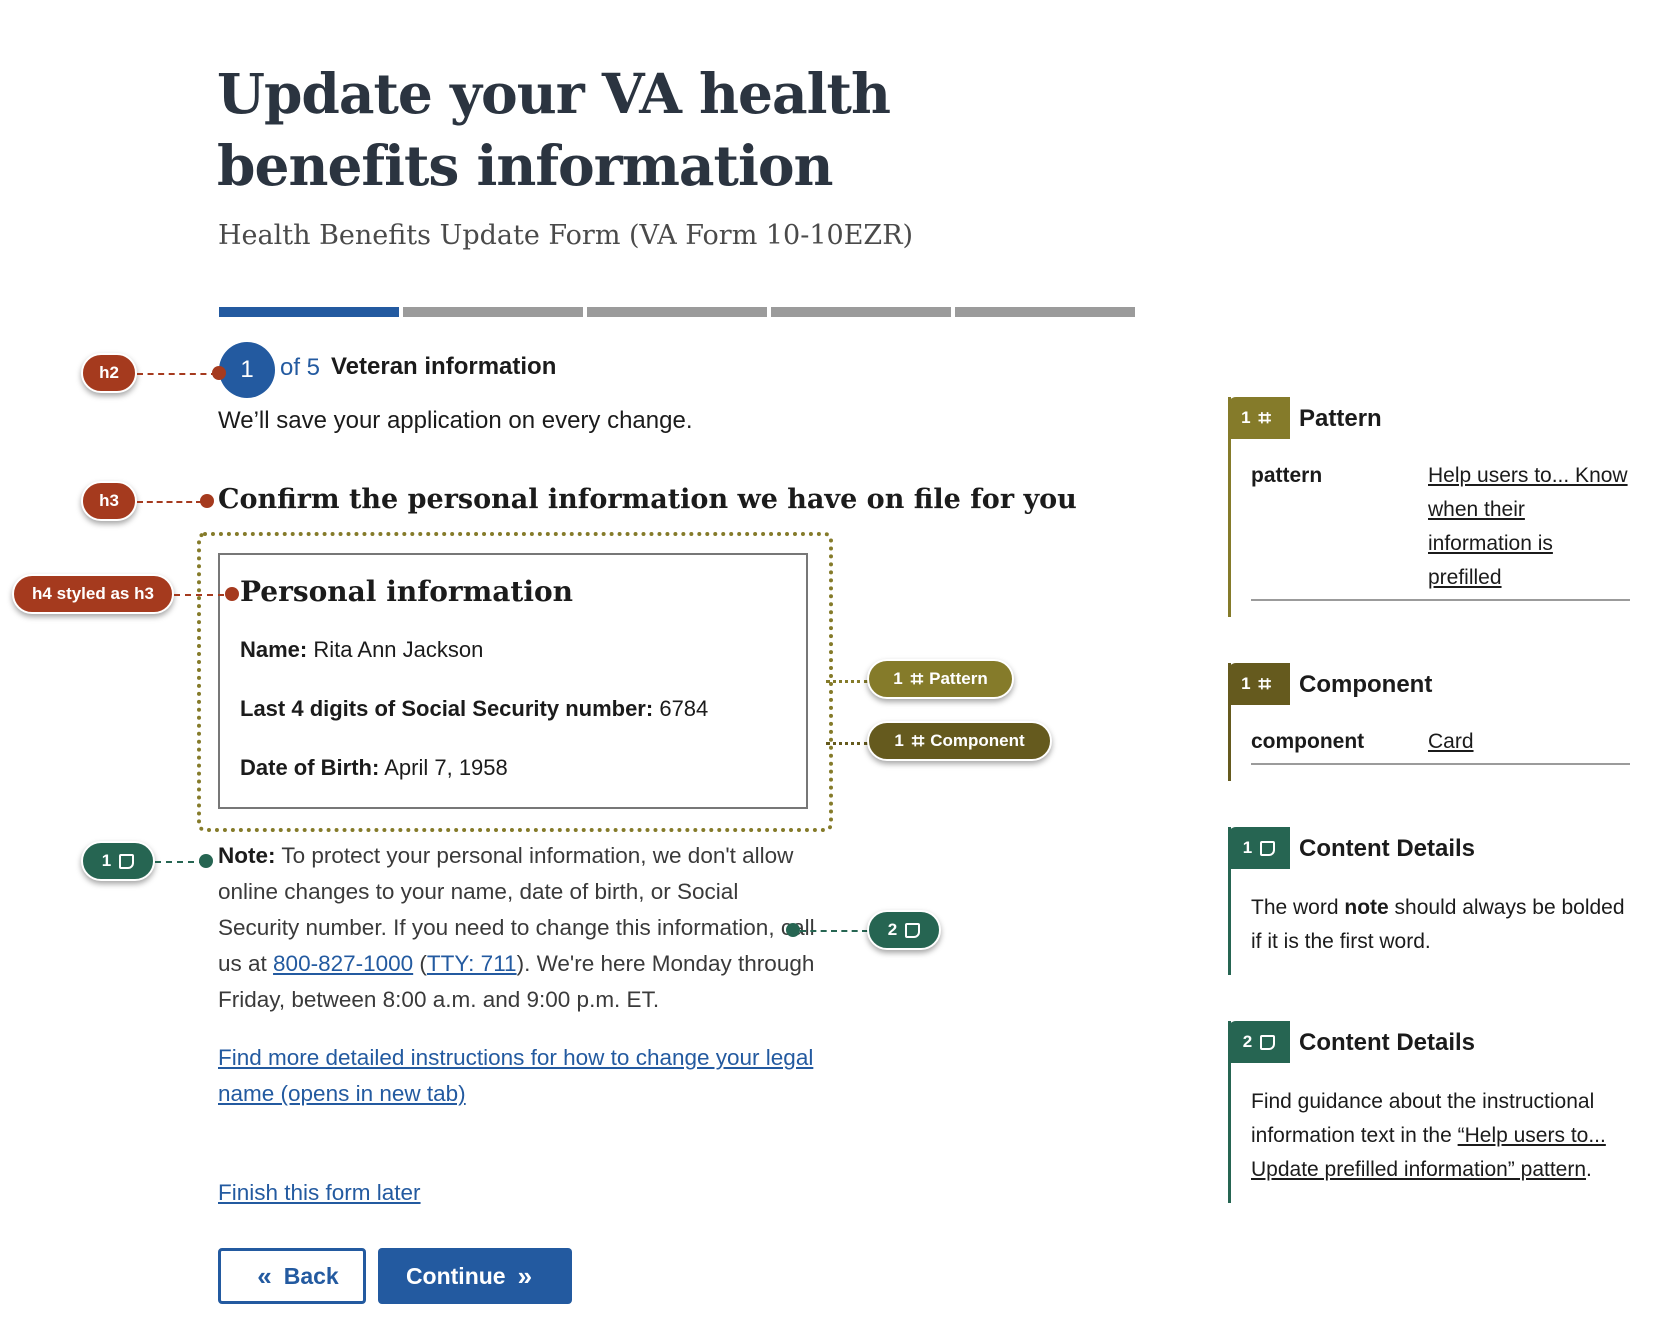  What do you see at coordinates (1298, 907) in the screenshot?
I see `panel-text: The word` at bounding box center [1298, 907].